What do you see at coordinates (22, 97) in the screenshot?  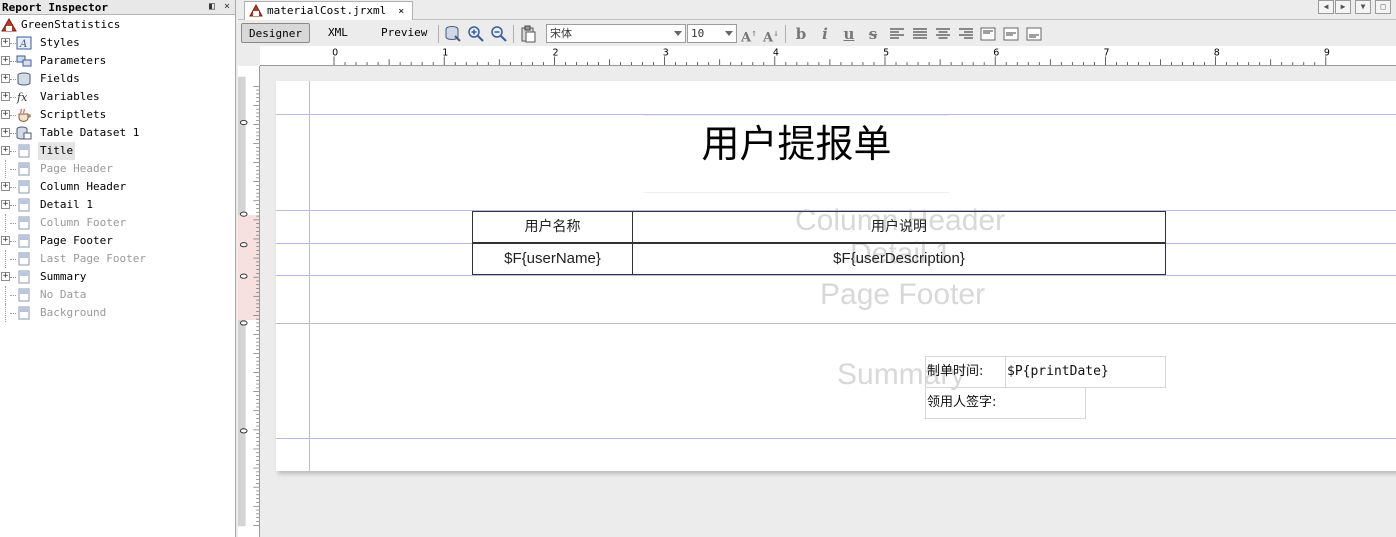 I see `variables-icon: fx` at bounding box center [22, 97].